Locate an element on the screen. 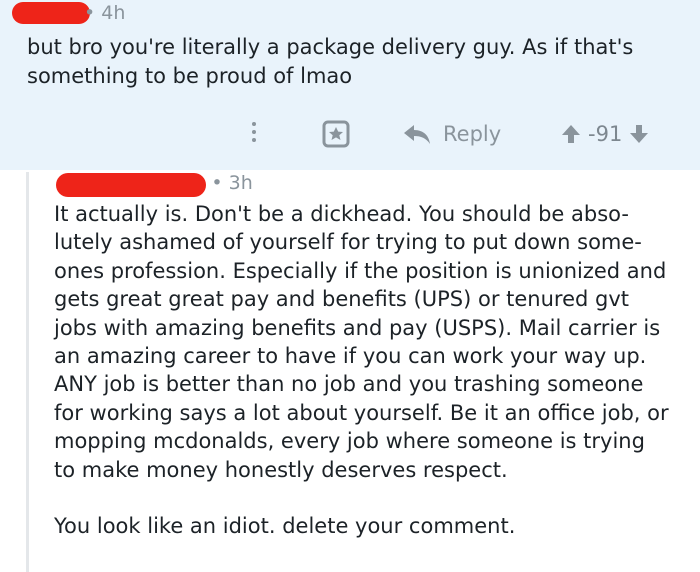 This screenshot has height=572, width=700. upvote-icon is located at coordinates (571, 134).